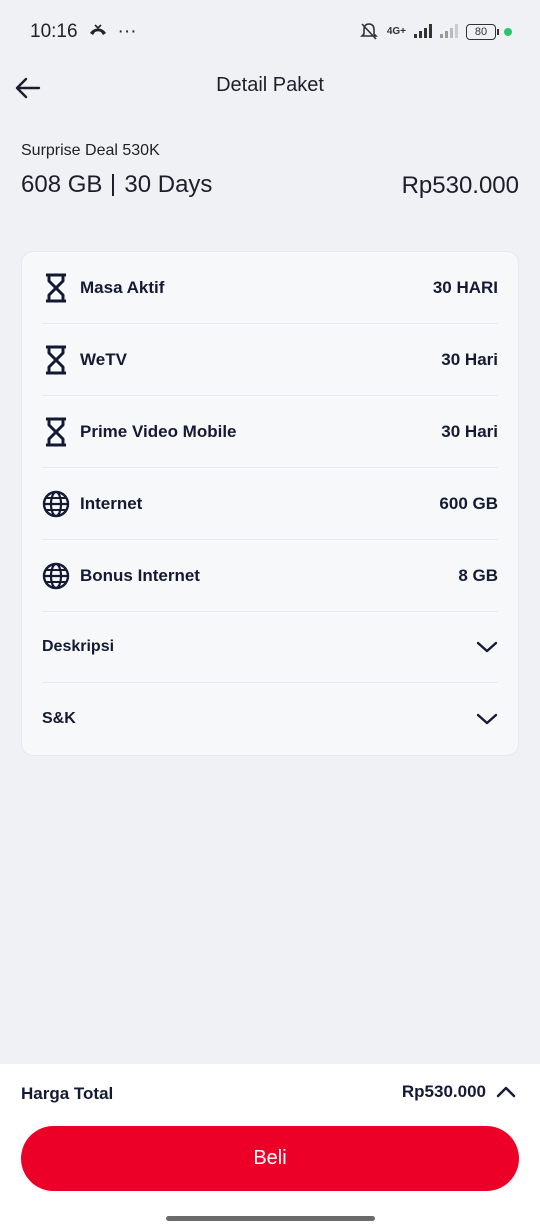  I want to click on signal-weak-icon, so click(449, 32).